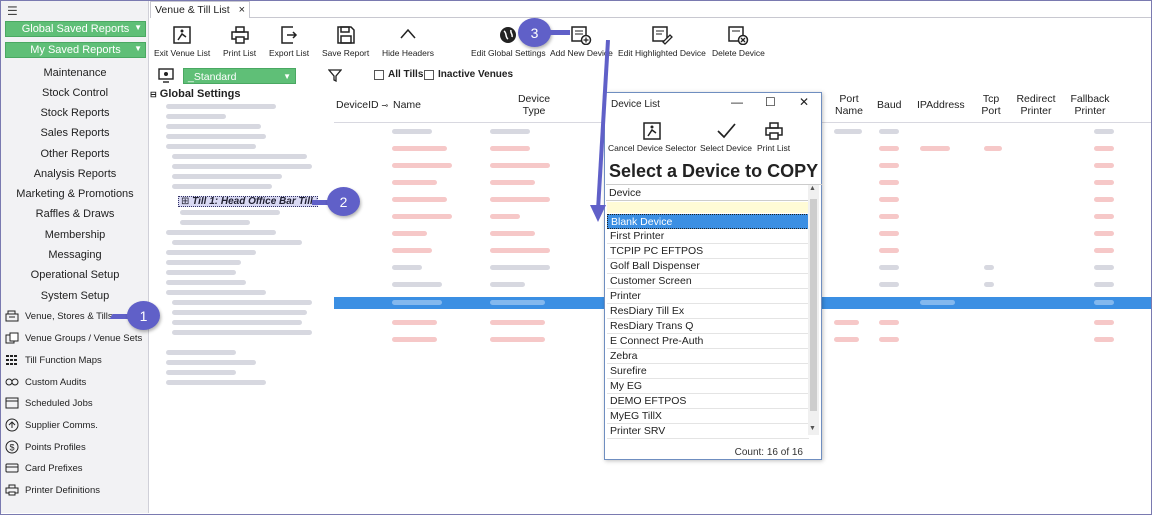 This screenshot has height=515, width=1152. I want to click on select-device-button: Select Device, so click(726, 137).